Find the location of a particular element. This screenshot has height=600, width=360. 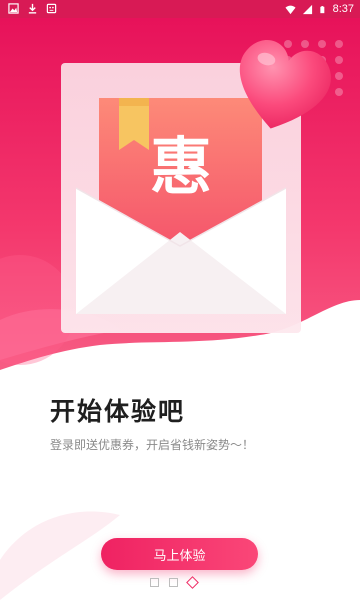

wifi-icon is located at coordinates (290, 9).